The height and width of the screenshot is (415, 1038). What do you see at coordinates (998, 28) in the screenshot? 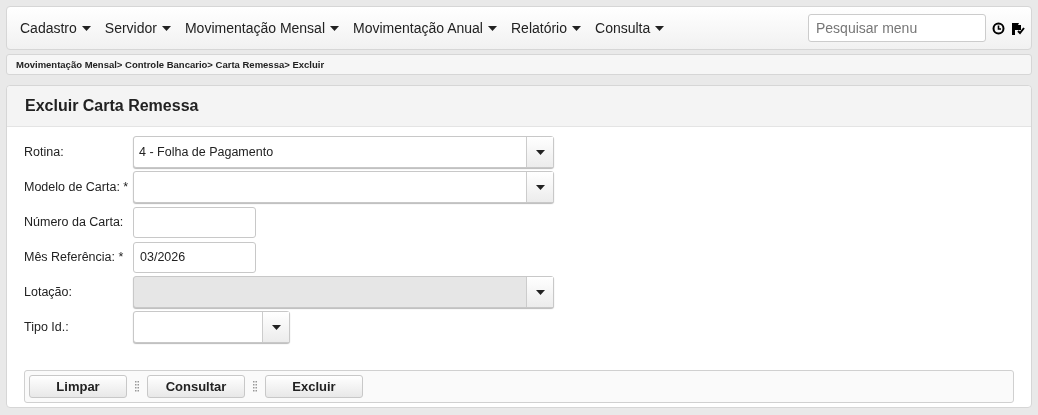
I see `clock-icon` at bounding box center [998, 28].